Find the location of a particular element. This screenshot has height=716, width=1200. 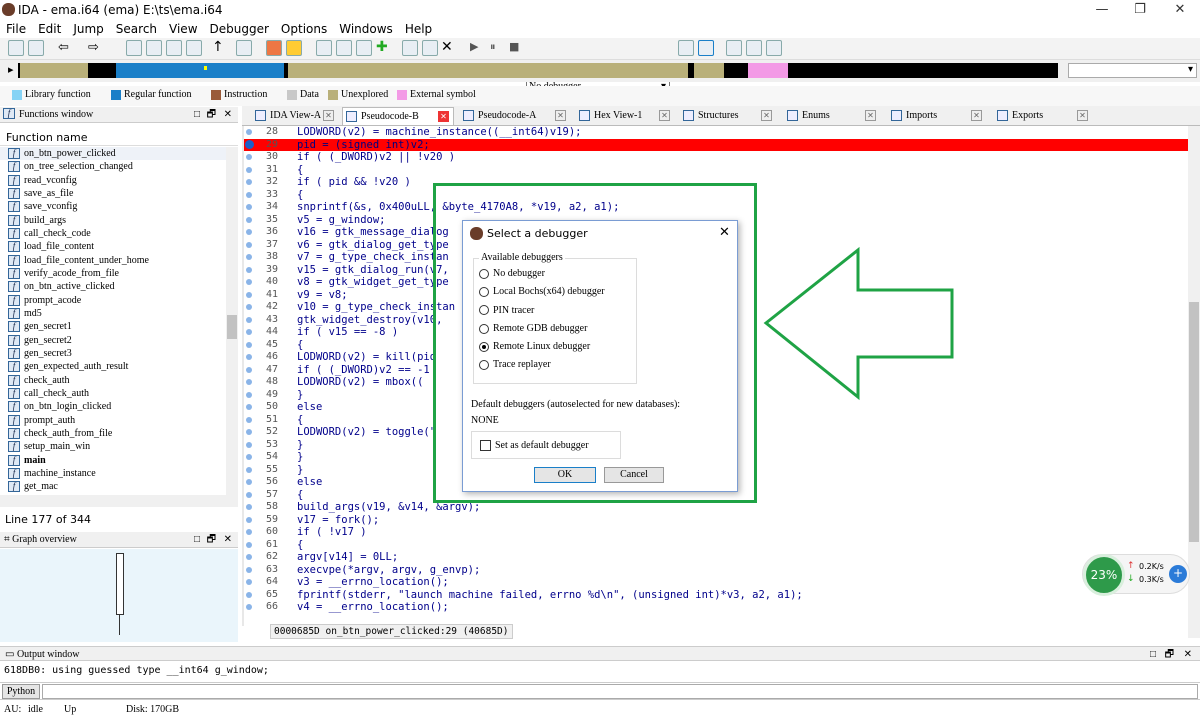

function-list-item: f setup_main_win is located at coordinates (119, 446).